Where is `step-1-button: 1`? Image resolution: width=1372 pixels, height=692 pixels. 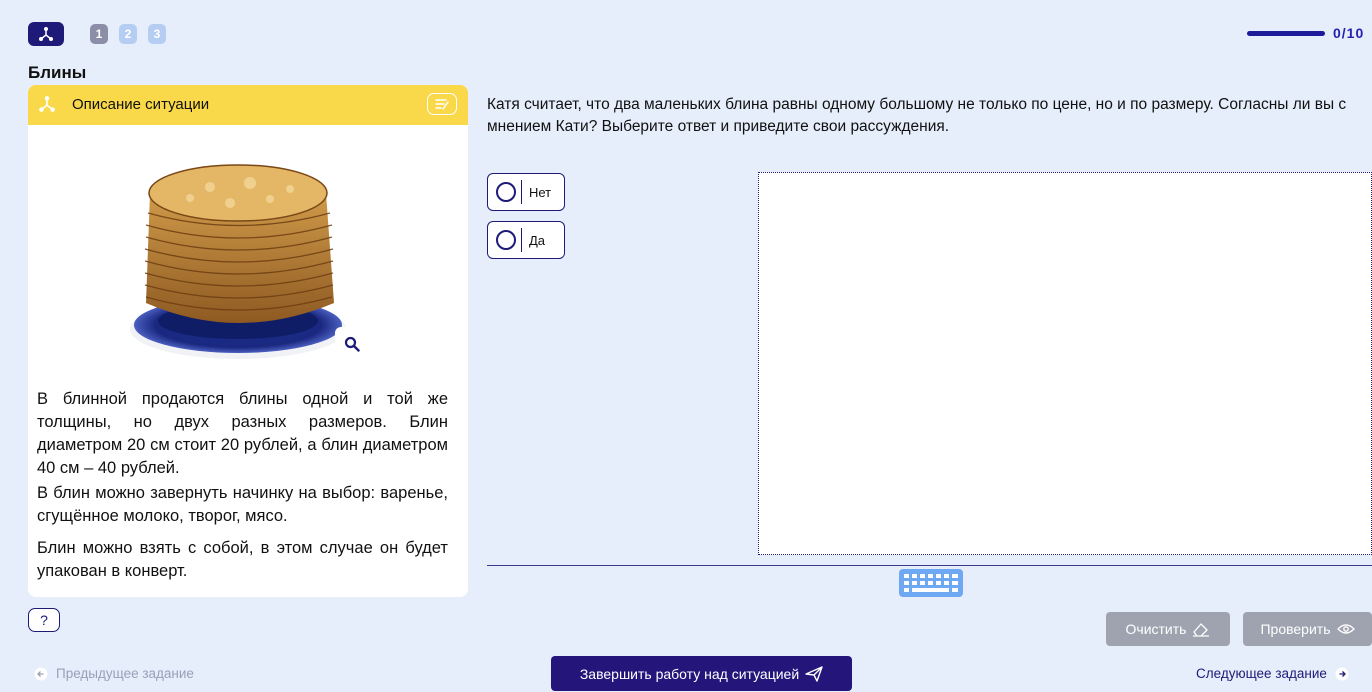 step-1-button: 1 is located at coordinates (99, 34).